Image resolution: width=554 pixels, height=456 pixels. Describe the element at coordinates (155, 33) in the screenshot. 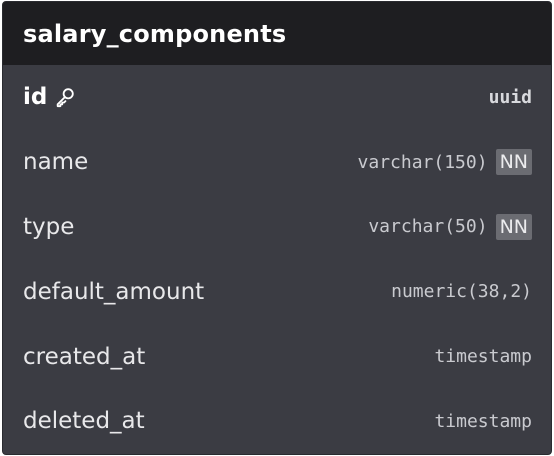

I see `table-title: salary_components` at that location.